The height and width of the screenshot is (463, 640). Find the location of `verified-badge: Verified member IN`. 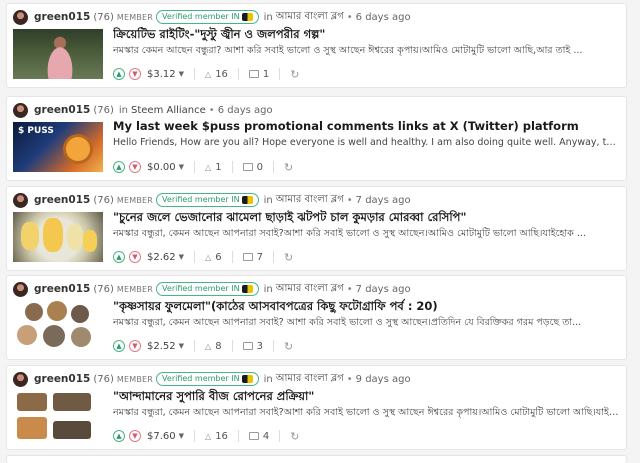

verified-badge: Verified member IN is located at coordinates (207, 289).